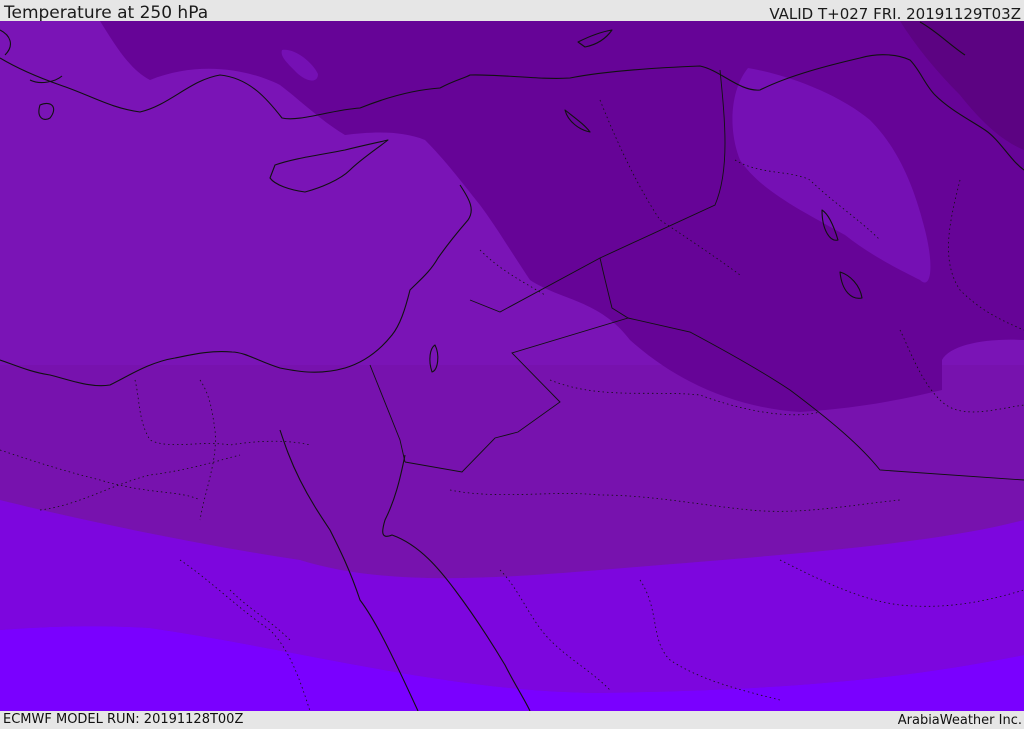  What do you see at coordinates (106, 13) in the screenshot?
I see `map-title: Temperature at 250 hPa` at bounding box center [106, 13].